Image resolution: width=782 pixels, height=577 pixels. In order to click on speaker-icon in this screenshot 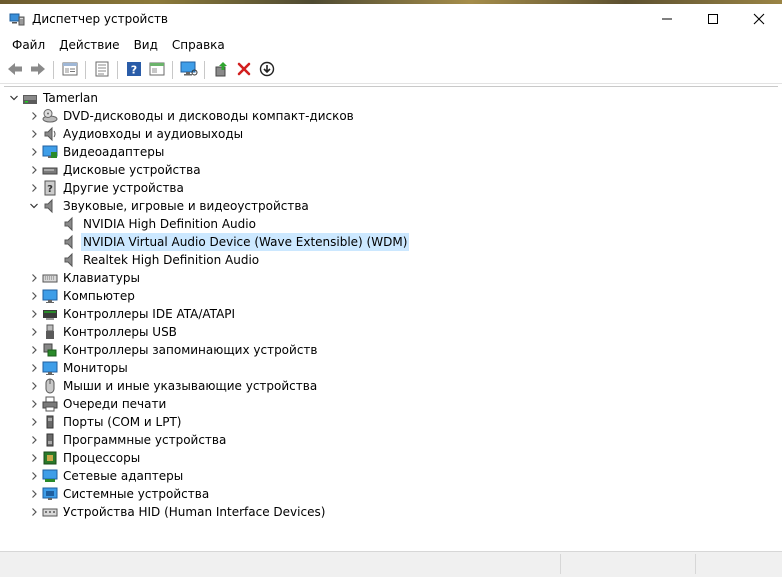, I will do `click(70, 224)`.